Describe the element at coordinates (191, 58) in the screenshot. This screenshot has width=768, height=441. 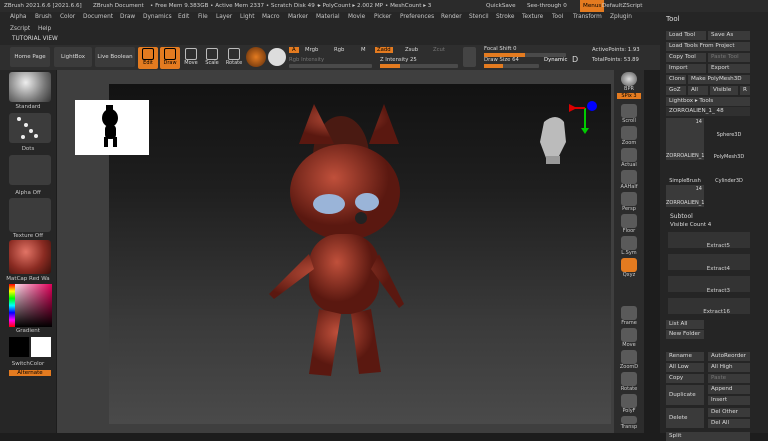
I see `move-button: Move` at that location.